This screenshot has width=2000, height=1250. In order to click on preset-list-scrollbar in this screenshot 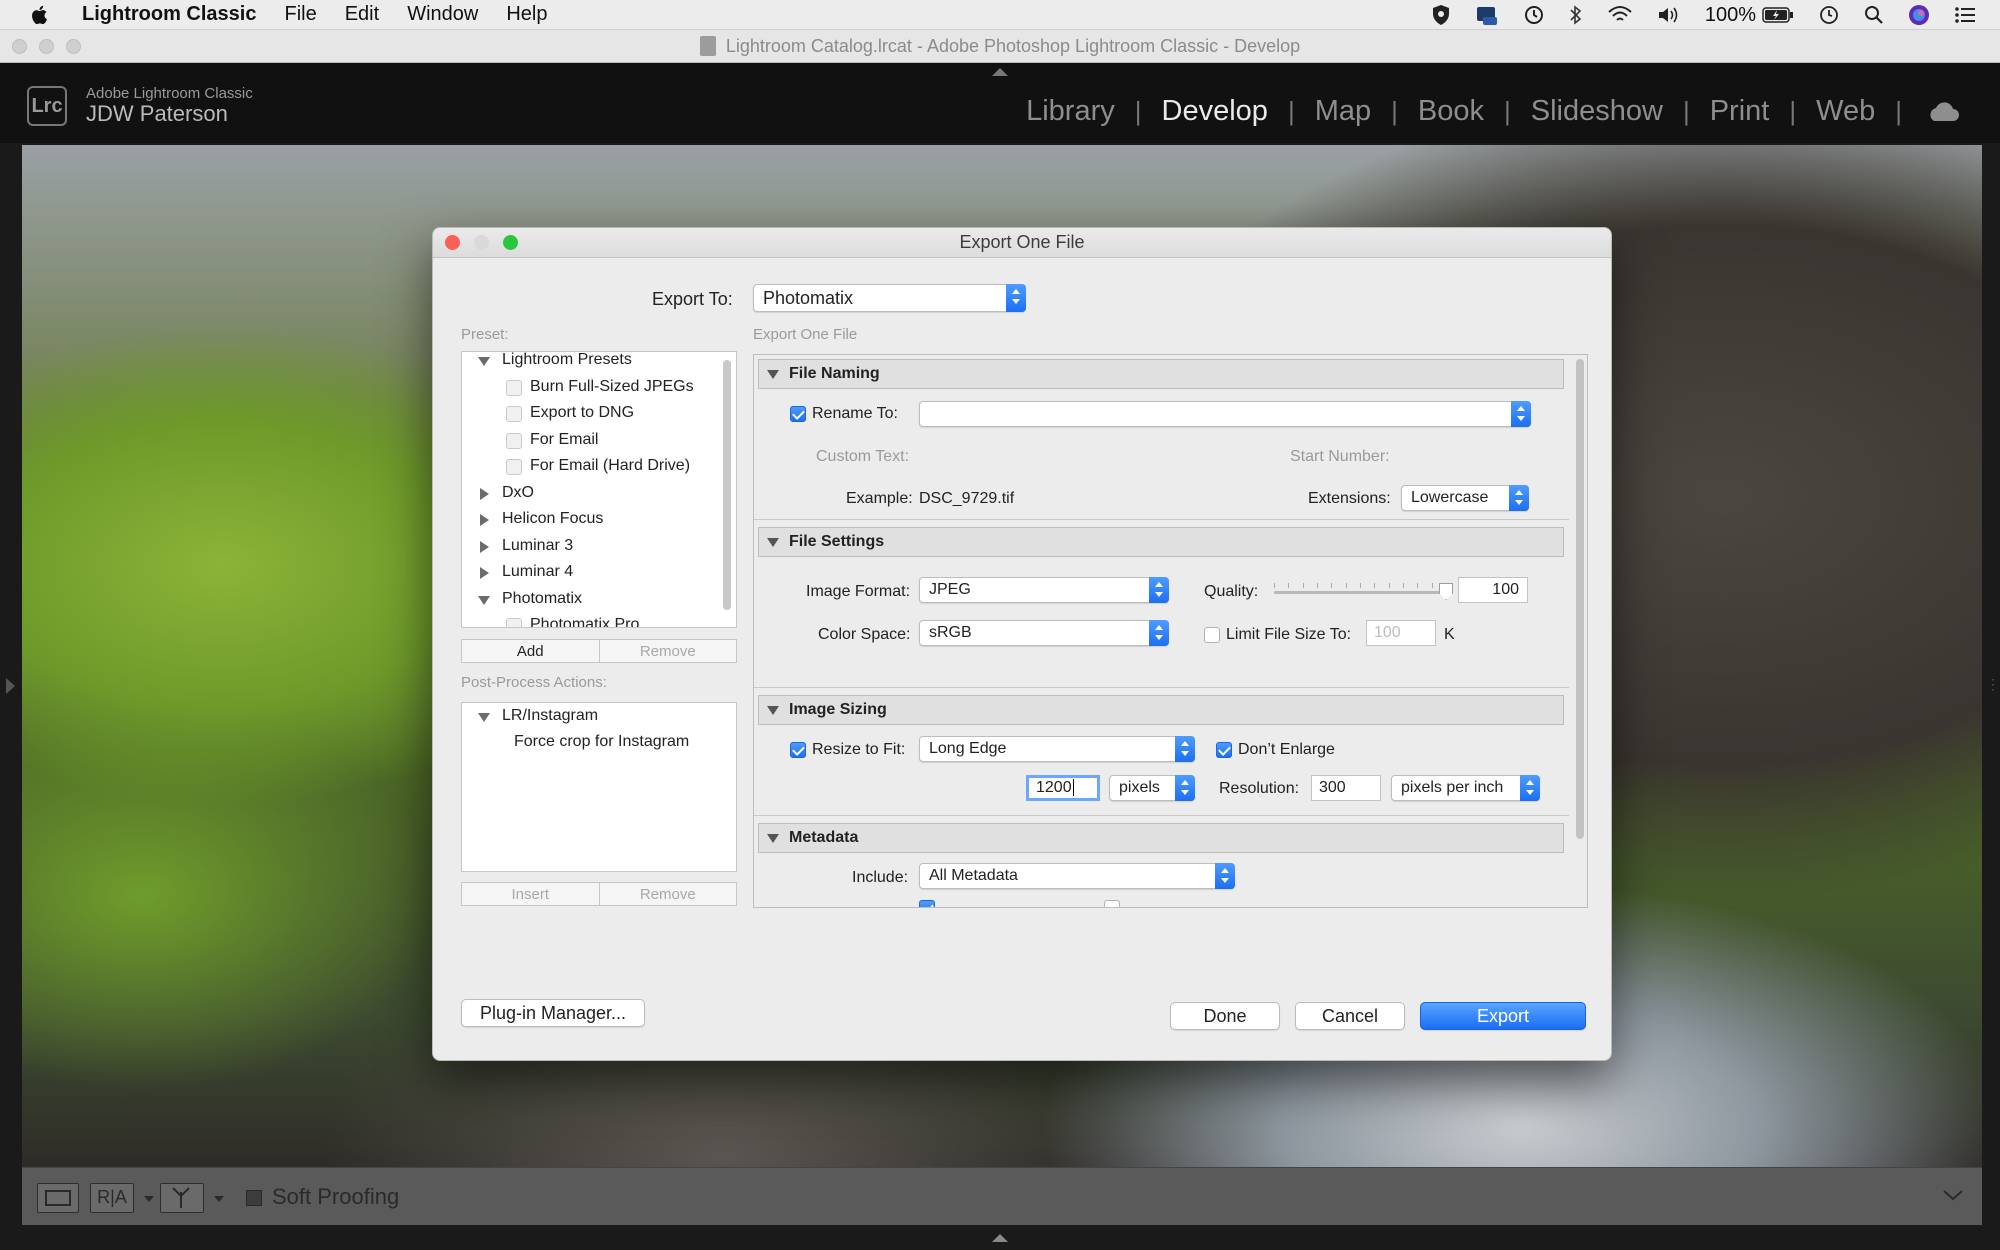, I will do `click(727, 485)`.